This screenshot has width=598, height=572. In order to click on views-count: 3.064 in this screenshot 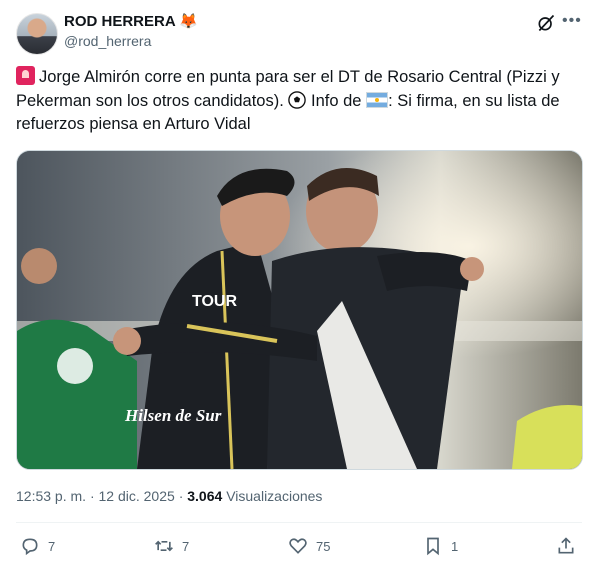, I will do `click(205, 496)`.